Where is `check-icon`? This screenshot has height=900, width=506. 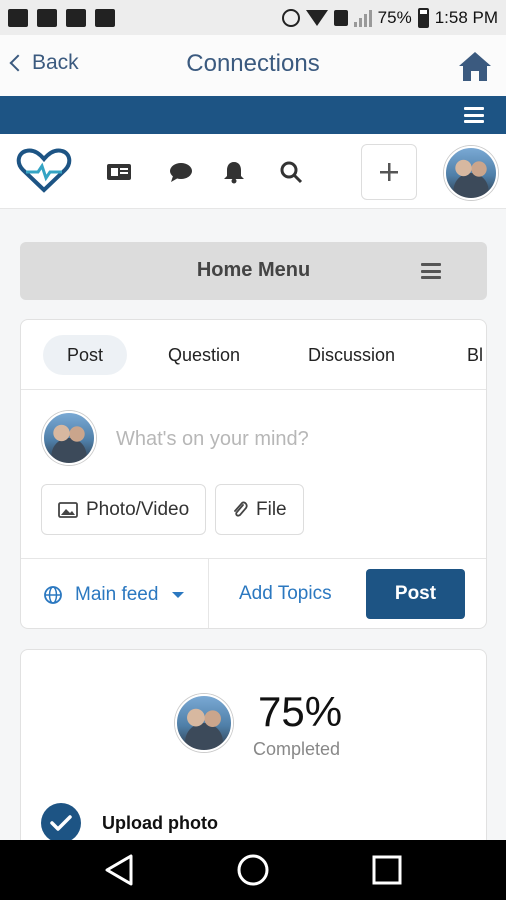
check-icon is located at coordinates (61, 823).